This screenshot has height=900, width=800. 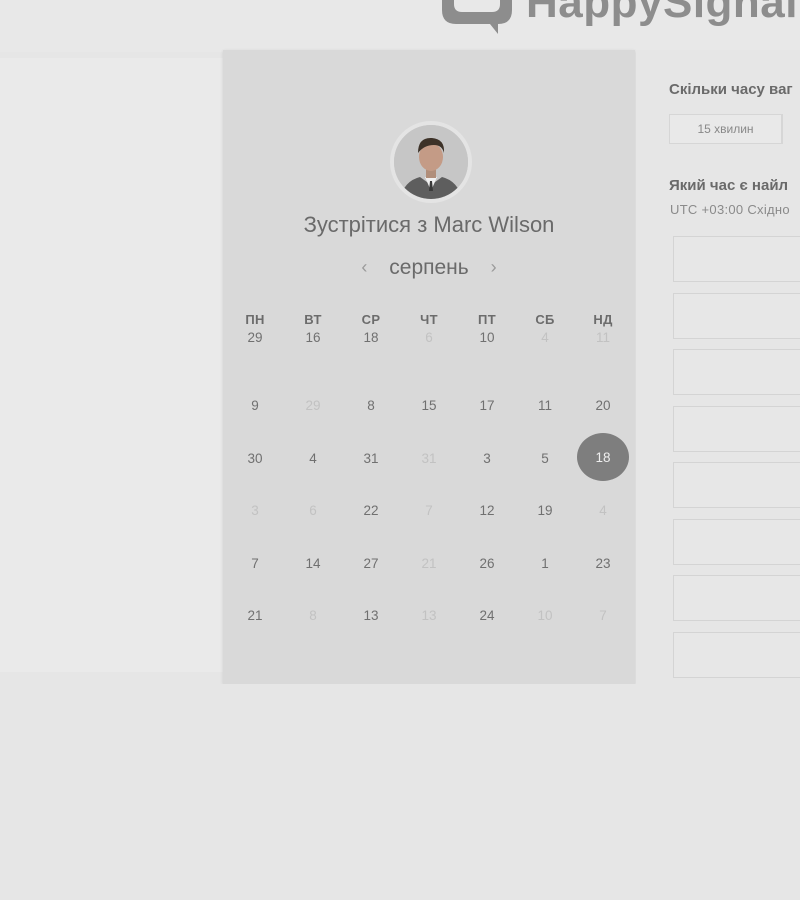 I want to click on calendar-day: 27, so click(x=371, y=563).